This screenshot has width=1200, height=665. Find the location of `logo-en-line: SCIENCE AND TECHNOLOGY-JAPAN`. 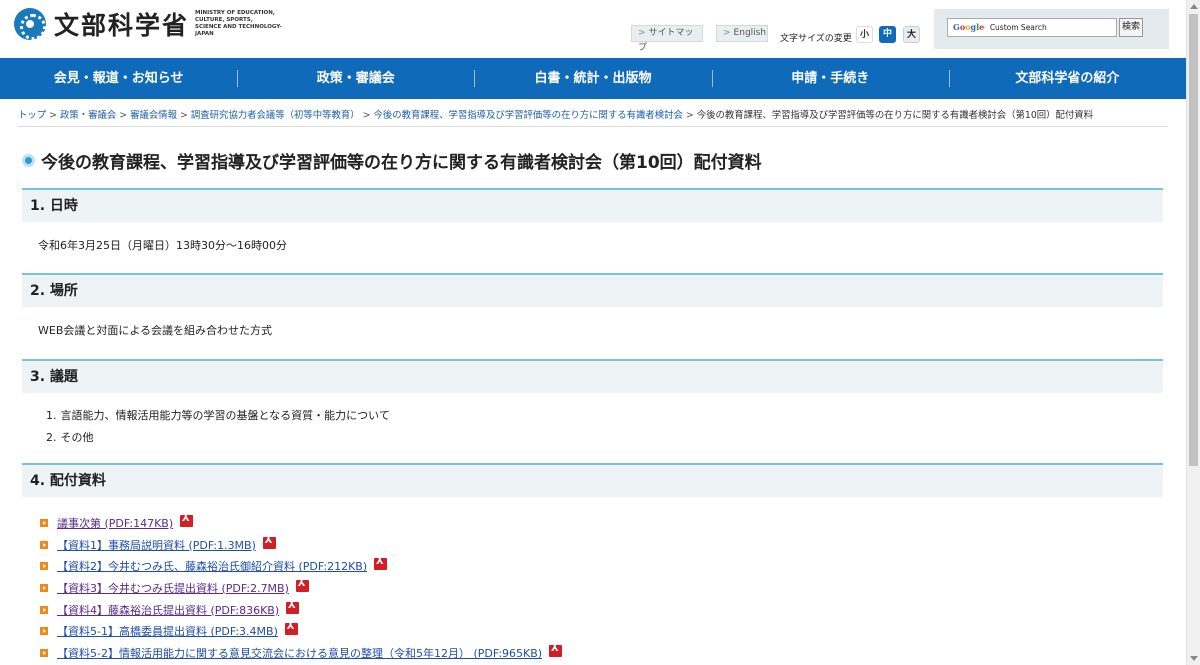

logo-en-line: SCIENCE AND TECHNOLOGY-JAPAN is located at coordinates (238, 30).